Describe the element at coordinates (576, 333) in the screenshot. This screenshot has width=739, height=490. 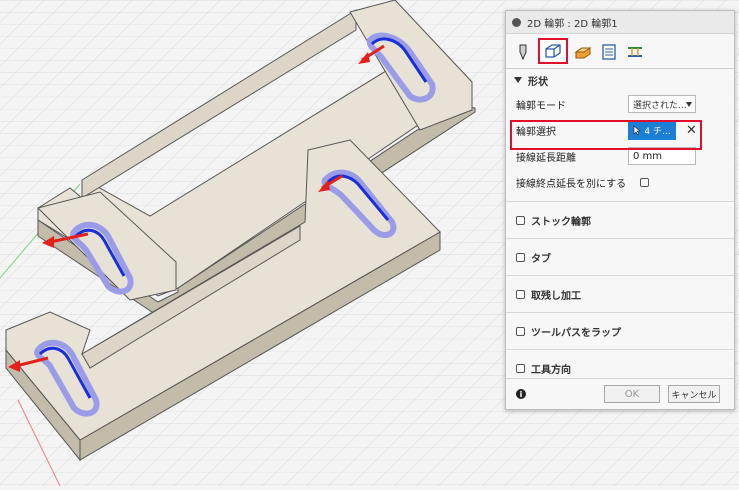
I see `wrap-toolpath-label: ツールパスをラップ` at that location.